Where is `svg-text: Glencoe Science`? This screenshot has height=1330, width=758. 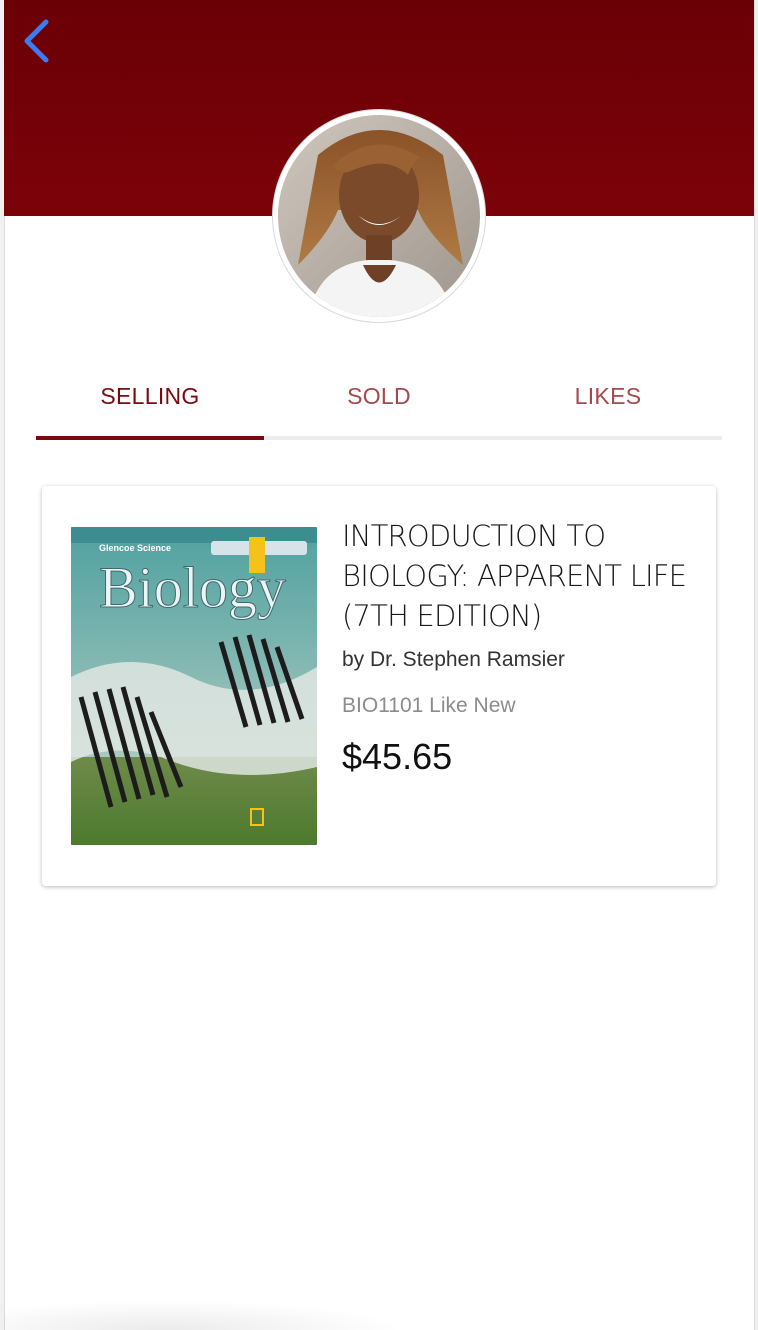 svg-text: Glencoe Science is located at coordinates (135, 548).